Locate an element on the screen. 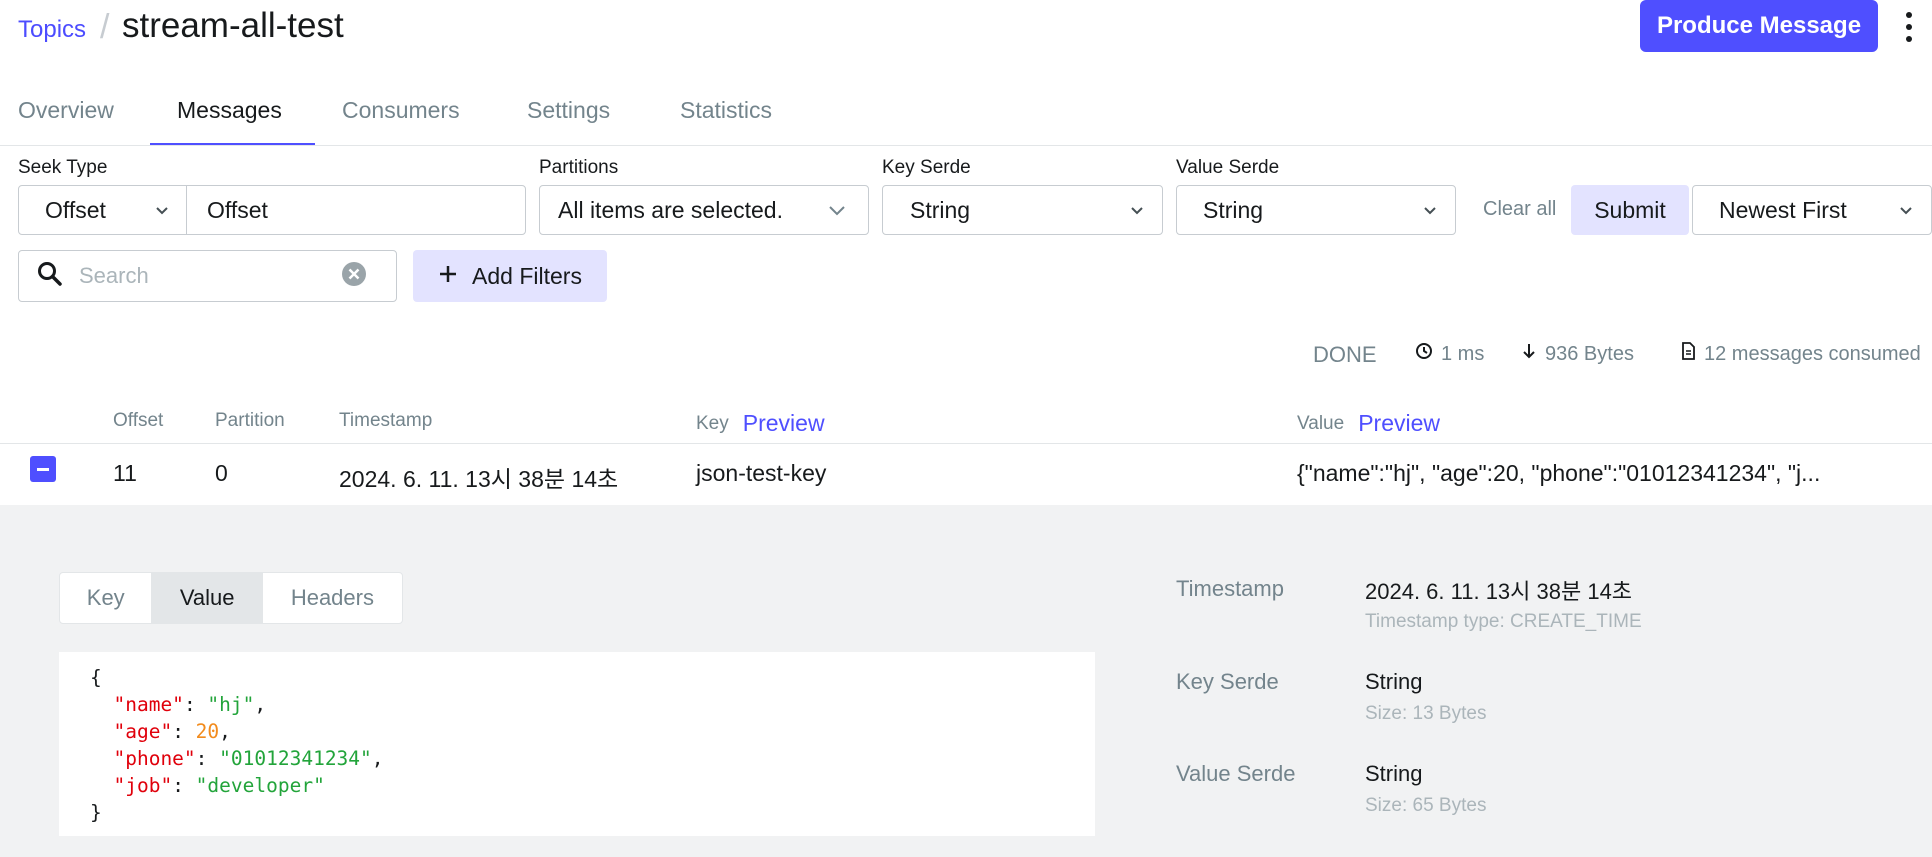  partitions-select: All items are selected. is located at coordinates (704, 210).